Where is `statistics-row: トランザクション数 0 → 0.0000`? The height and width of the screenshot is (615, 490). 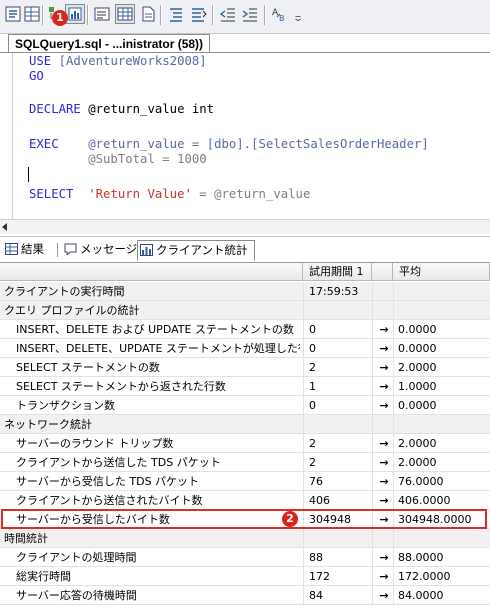 statistics-row: トランザクション数 0 → 0.0000 is located at coordinates (245, 405).